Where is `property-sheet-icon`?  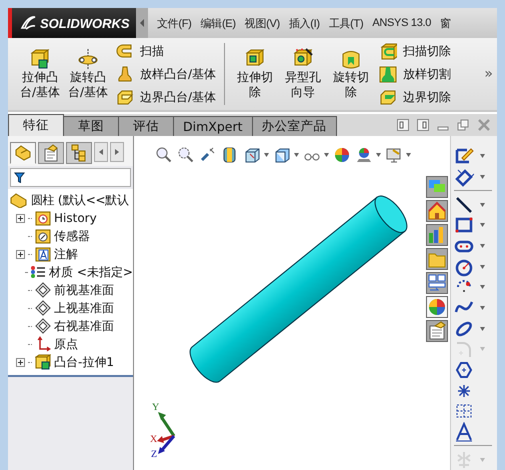
property-sheet-icon is located at coordinates (51, 153).